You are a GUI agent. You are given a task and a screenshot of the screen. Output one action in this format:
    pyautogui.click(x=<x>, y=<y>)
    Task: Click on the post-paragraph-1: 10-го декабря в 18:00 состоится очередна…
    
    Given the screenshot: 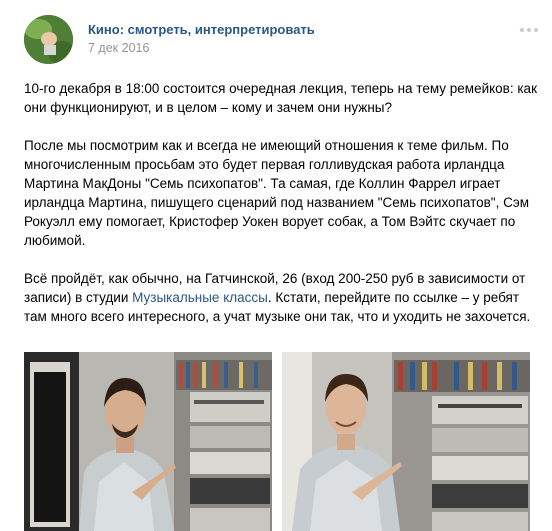 What is the action you would take?
    pyautogui.click(x=280, y=98)
    